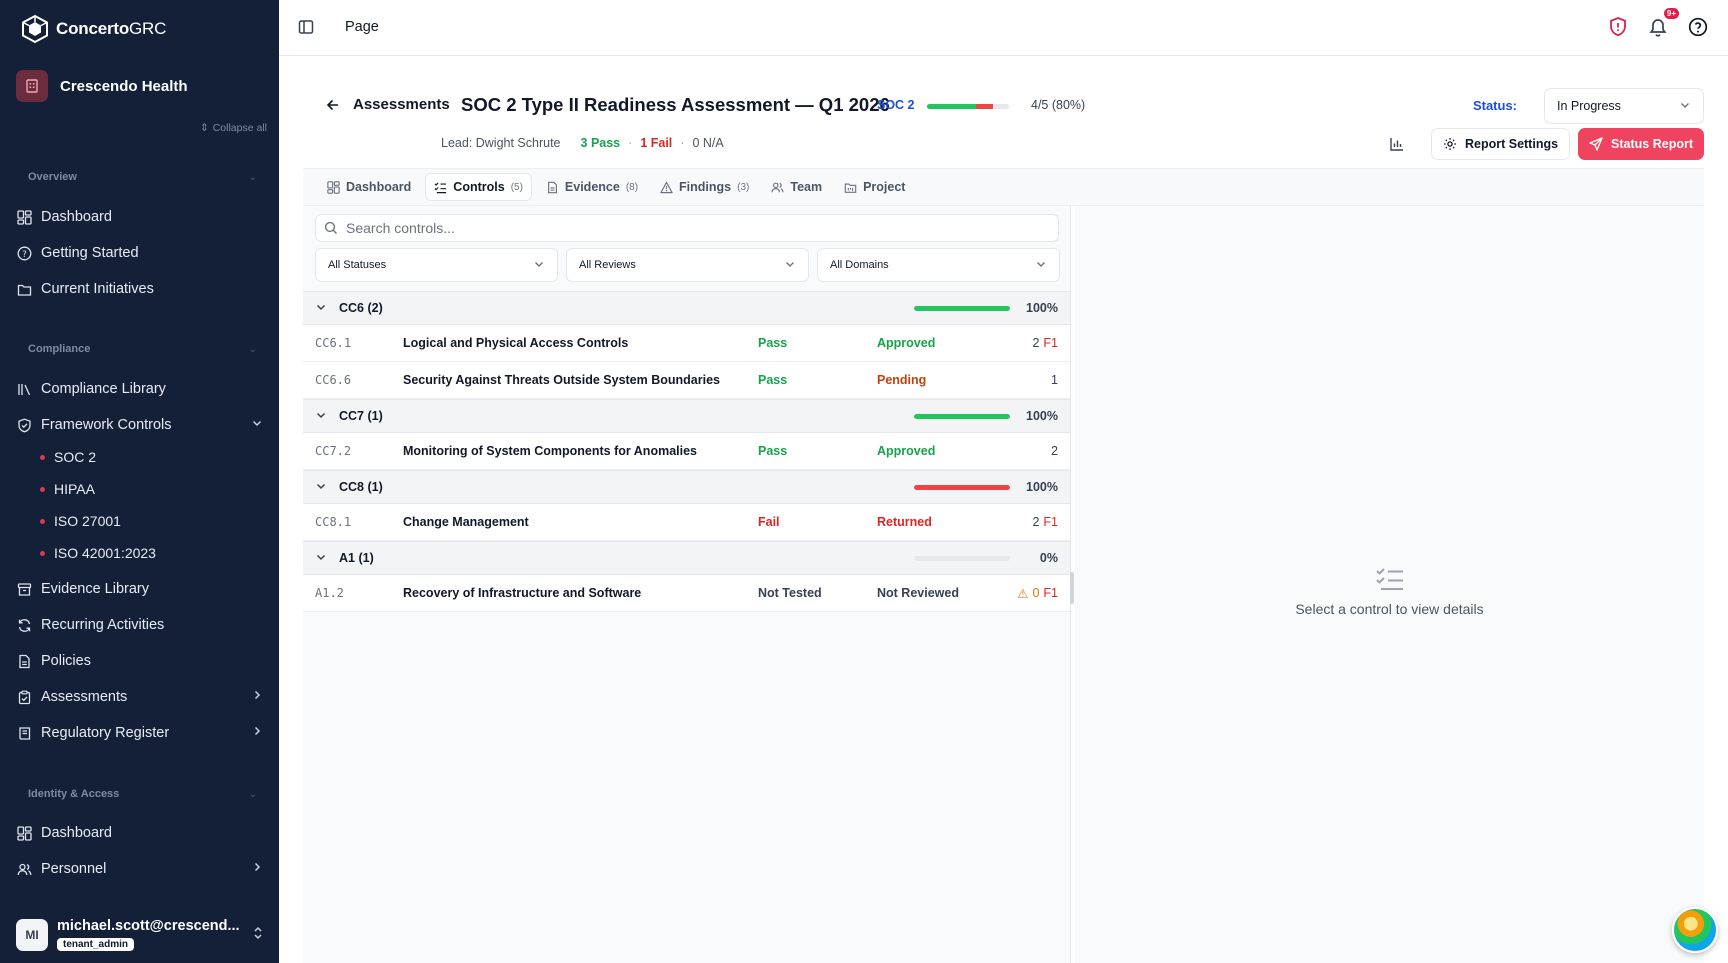 The image size is (1728, 963). I want to click on sidebar-subitem-soc2: SOC 2, so click(68, 457).